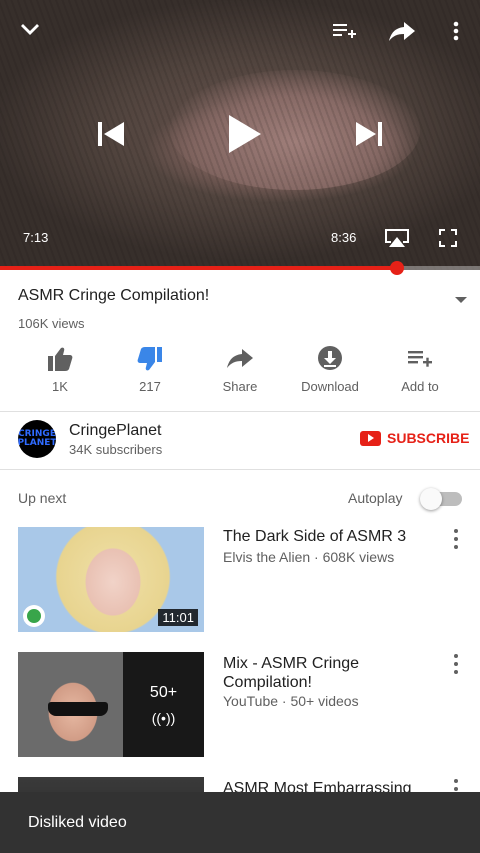  What do you see at coordinates (370, 134) in the screenshot?
I see `next-icon` at bounding box center [370, 134].